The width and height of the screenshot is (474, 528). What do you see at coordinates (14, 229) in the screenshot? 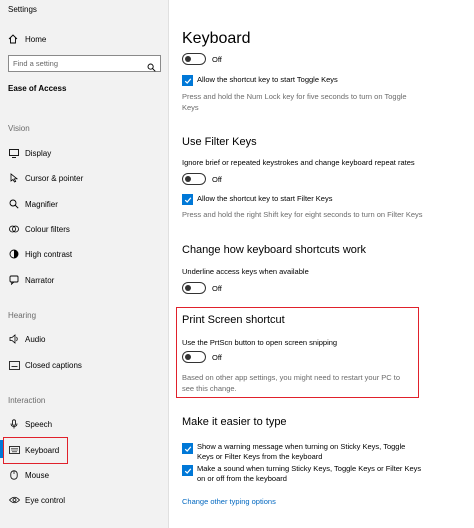
I see `colour-filters-icon` at bounding box center [14, 229].